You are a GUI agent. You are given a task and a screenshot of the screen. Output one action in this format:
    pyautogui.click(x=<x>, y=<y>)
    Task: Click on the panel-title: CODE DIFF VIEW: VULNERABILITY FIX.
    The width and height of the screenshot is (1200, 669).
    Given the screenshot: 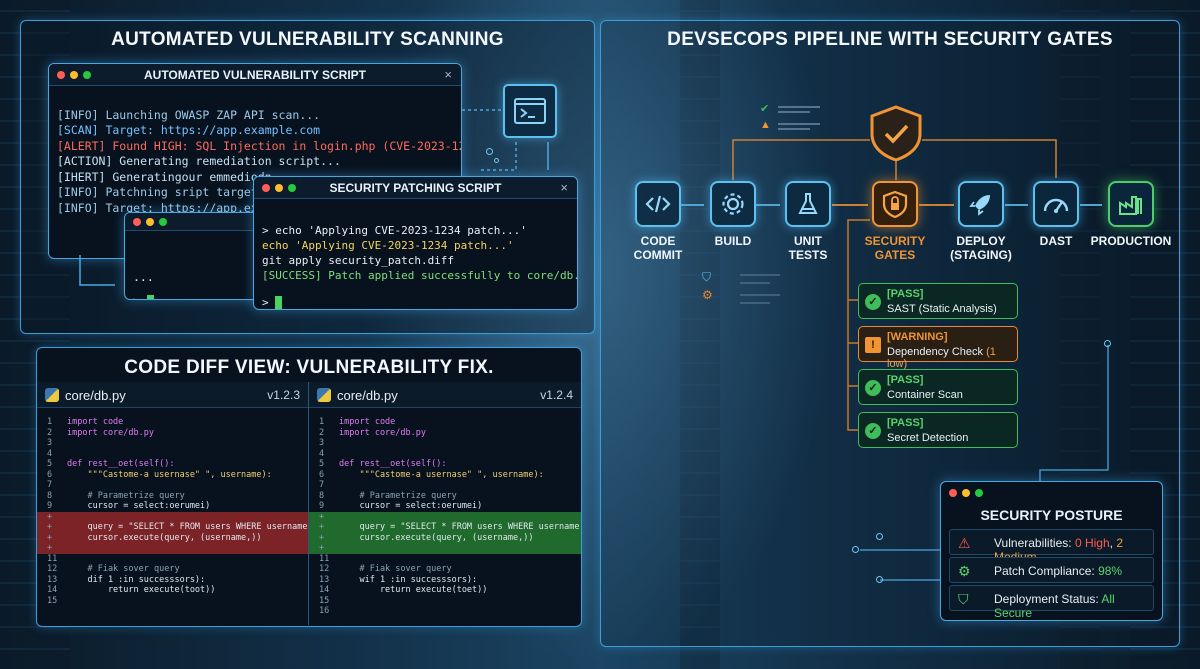 What is the action you would take?
    pyautogui.click(x=309, y=367)
    